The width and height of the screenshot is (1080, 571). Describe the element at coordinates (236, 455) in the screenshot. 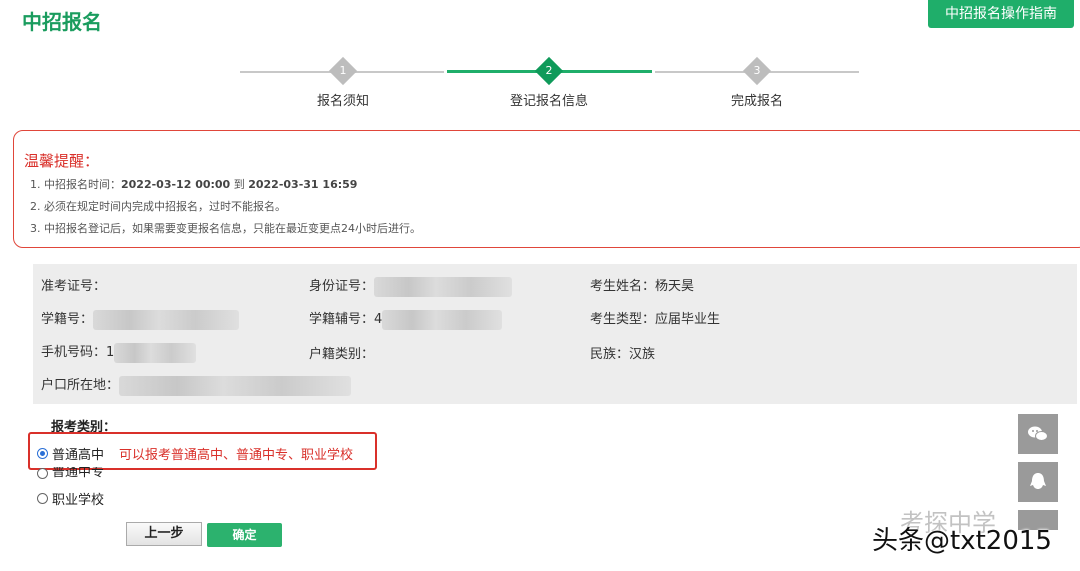

I see `category-hint: 可以报考普通高中、普通中专、职业学校` at that location.